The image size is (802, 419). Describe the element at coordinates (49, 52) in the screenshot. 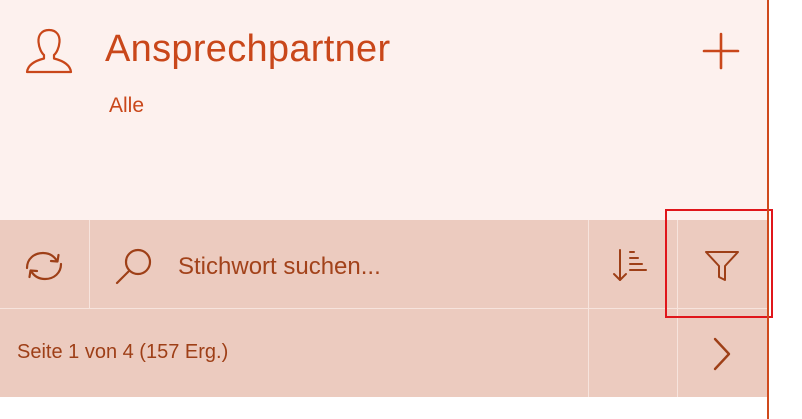

I see `person-icon` at that location.